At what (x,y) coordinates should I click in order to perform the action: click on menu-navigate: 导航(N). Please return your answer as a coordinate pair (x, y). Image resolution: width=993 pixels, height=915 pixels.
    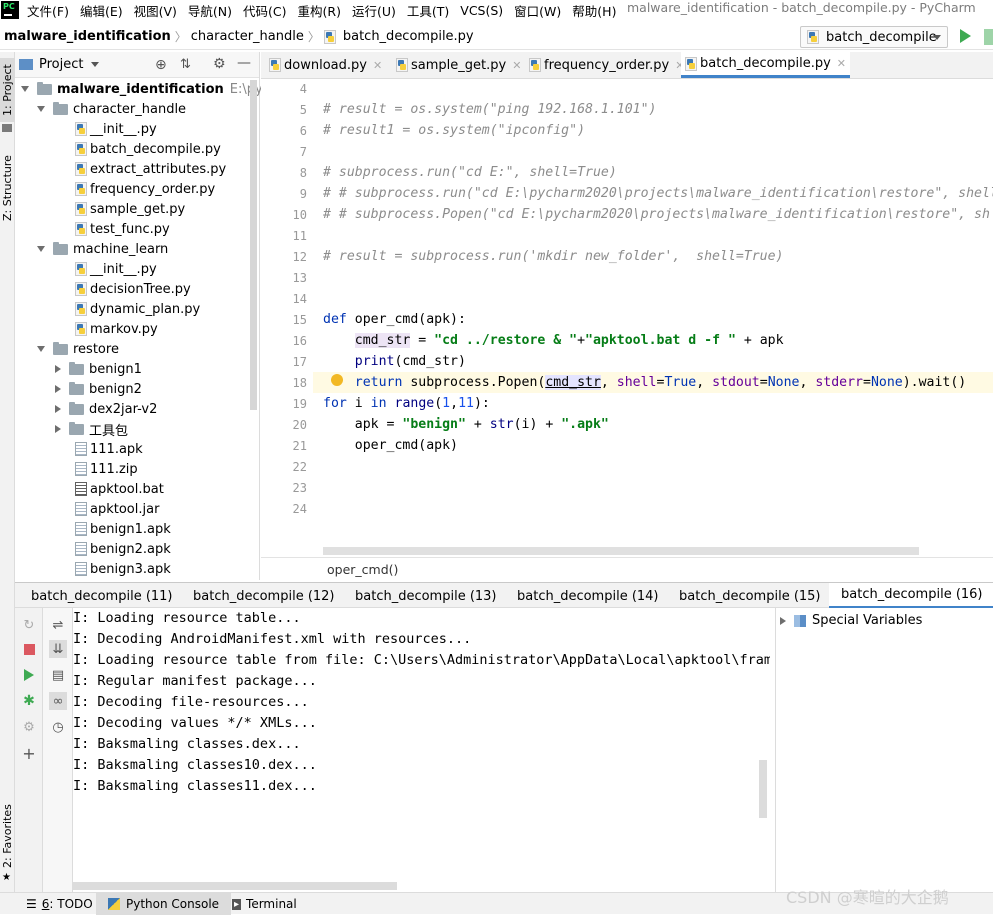
    Looking at the image, I should click on (210, 10).